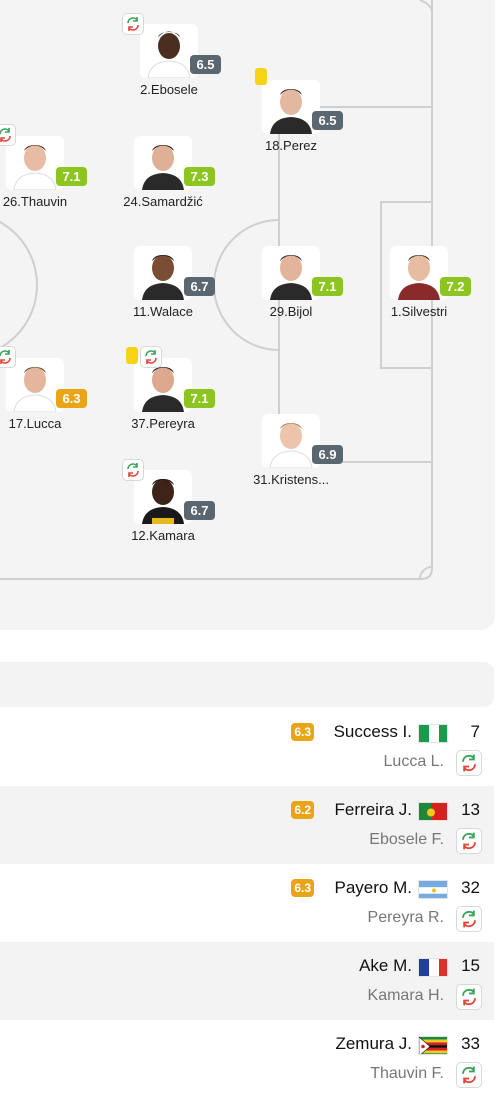  What do you see at coordinates (163, 423) in the screenshot?
I see `player-name: 37.Pereyra` at bounding box center [163, 423].